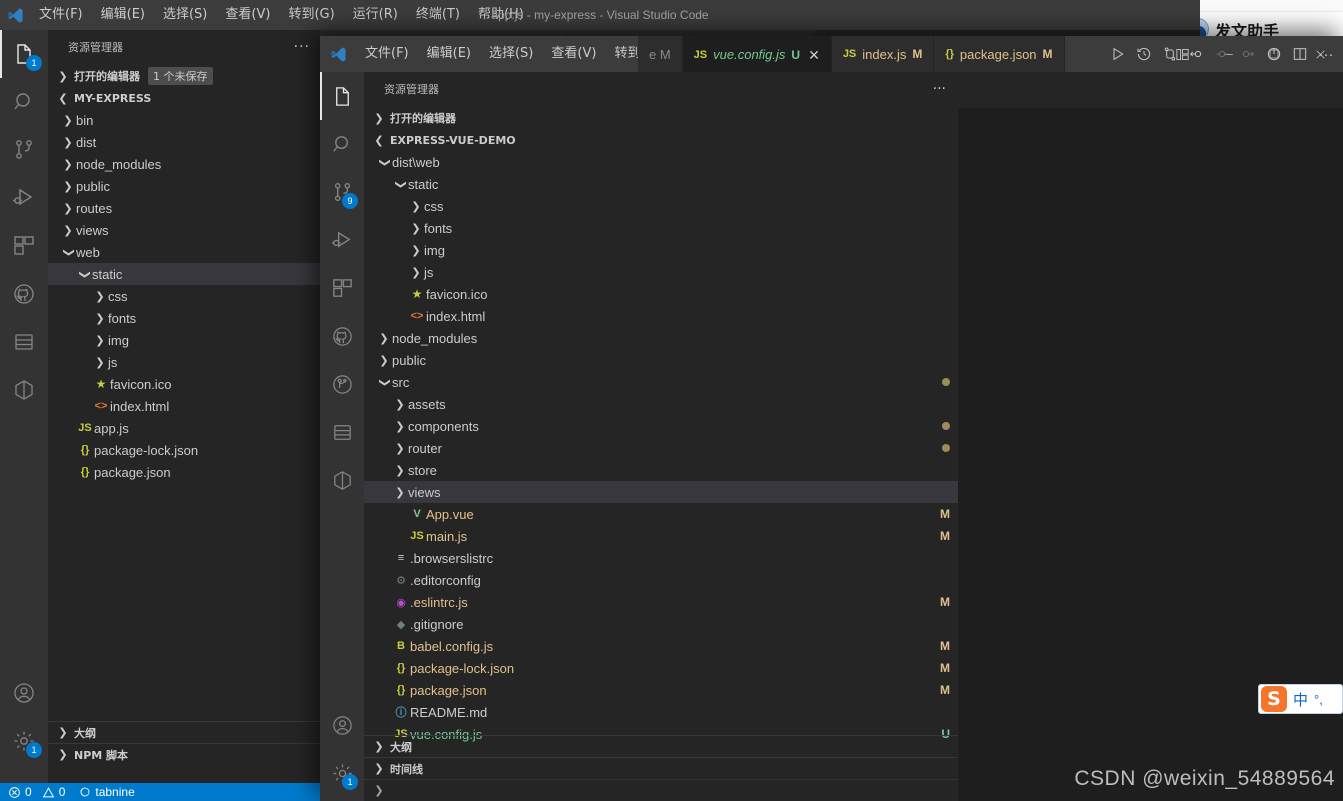 The width and height of the screenshot is (1343, 801). What do you see at coordinates (511, 54) in the screenshot?
I see `front-menu-selection: 选择(S)` at bounding box center [511, 54].